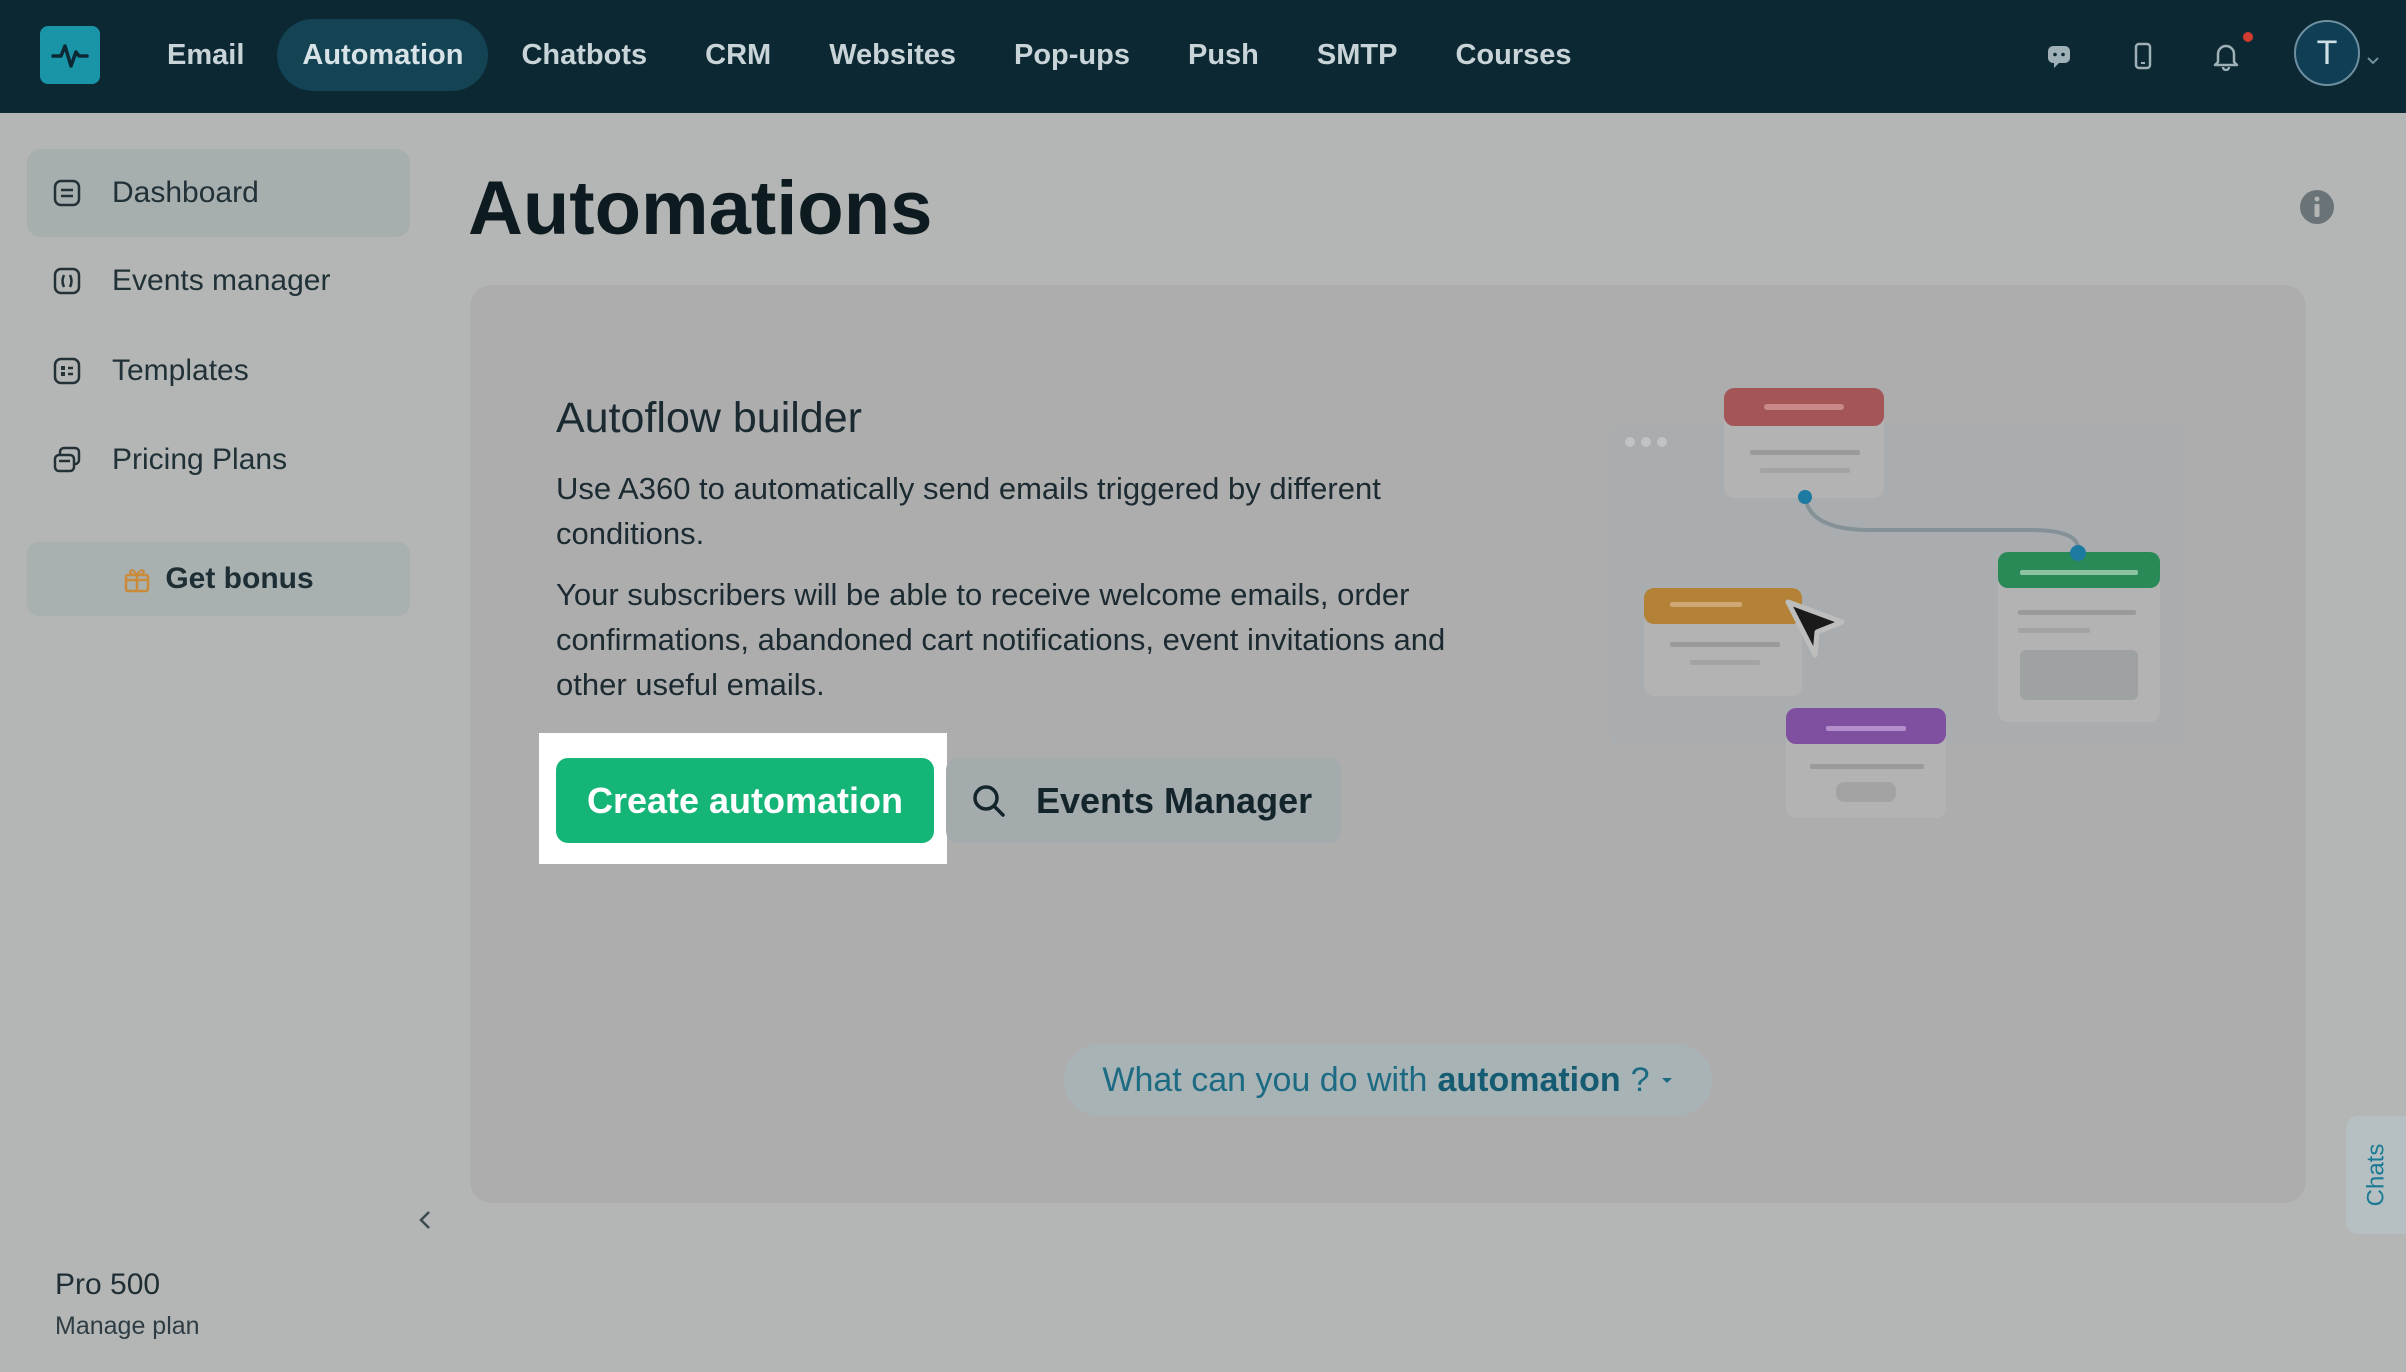 This screenshot has width=2406, height=1372. What do you see at coordinates (1072, 55) in the screenshot?
I see `nav-popups: Pop-ups` at bounding box center [1072, 55].